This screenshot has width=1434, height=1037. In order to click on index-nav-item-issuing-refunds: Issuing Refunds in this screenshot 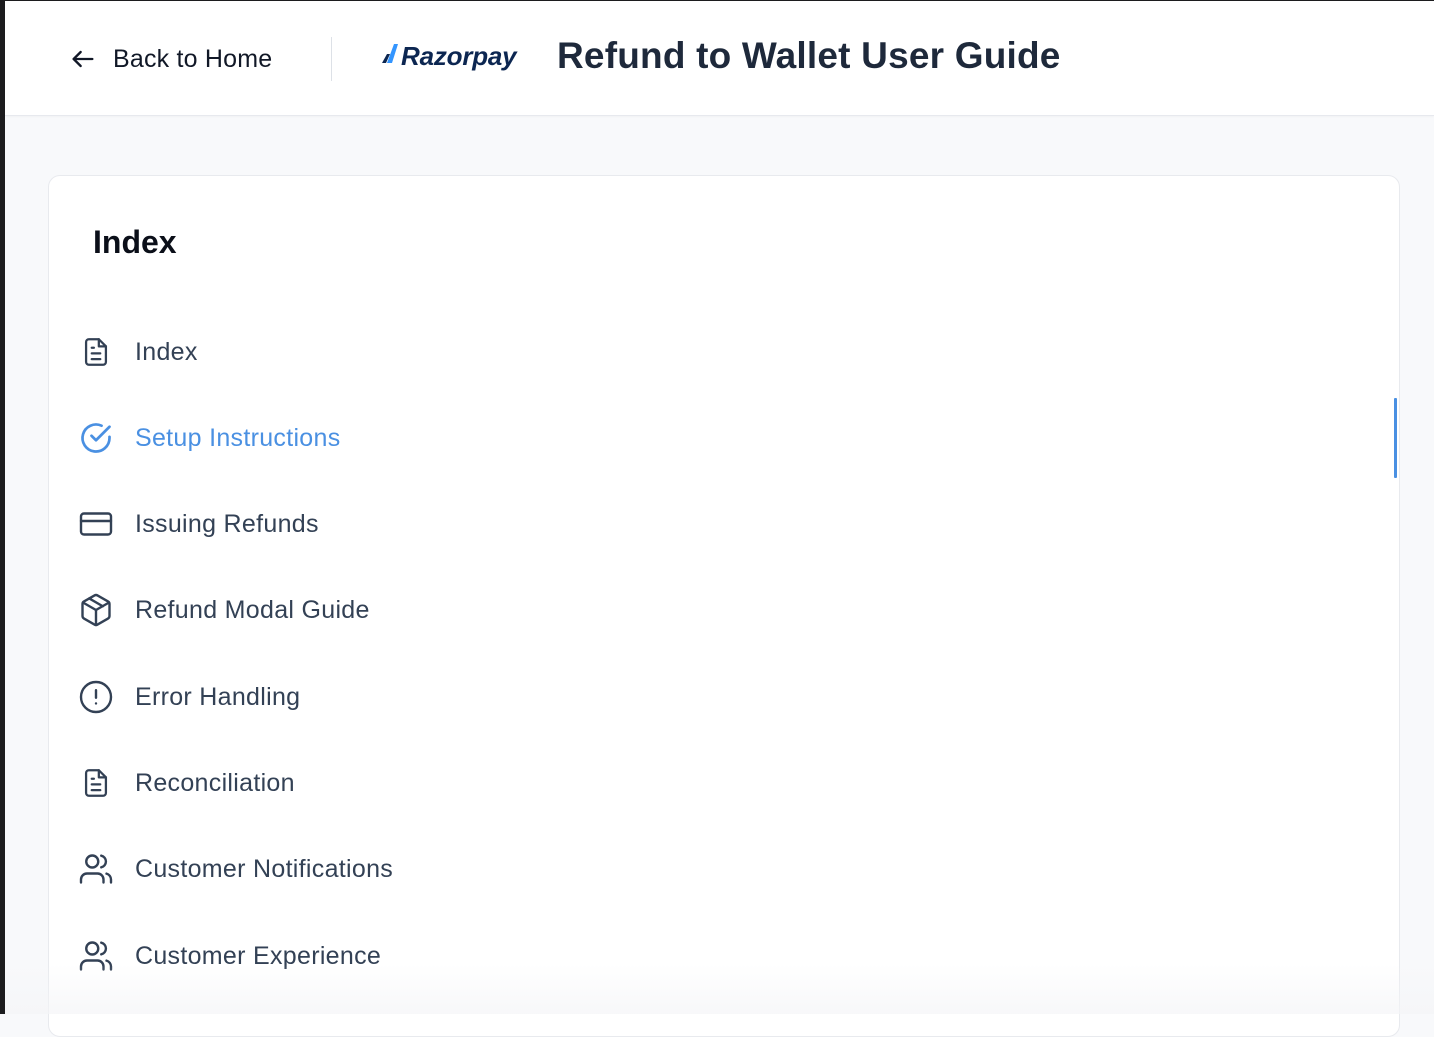, I will do `click(198, 524)`.